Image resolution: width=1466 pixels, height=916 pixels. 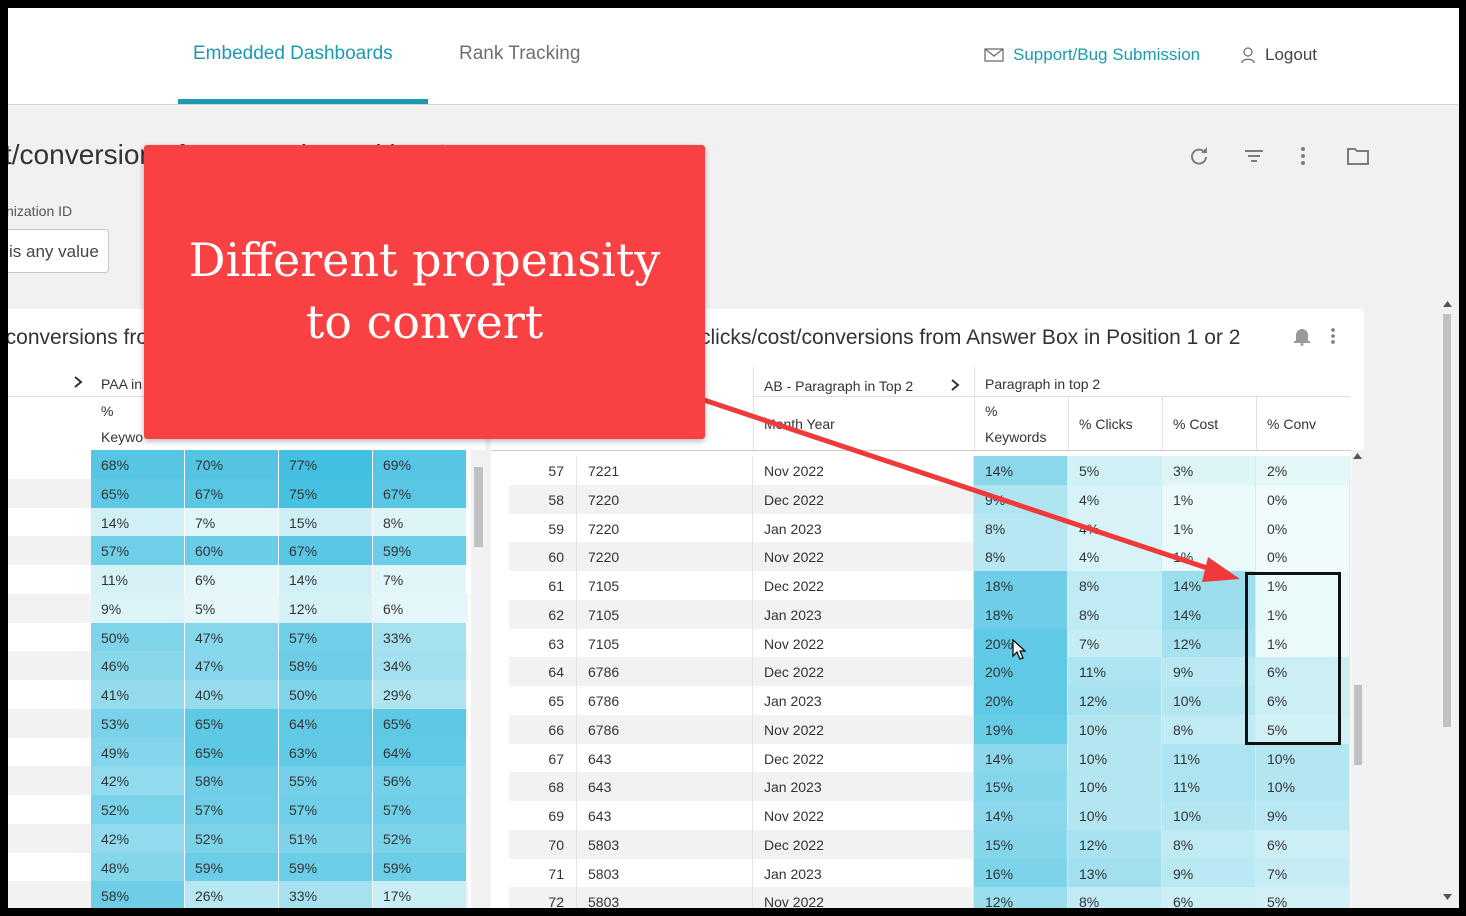 I want to click on table-row: 61 7105 Dec 2022 18% 8% 14% 1%, so click(x=929, y=585).